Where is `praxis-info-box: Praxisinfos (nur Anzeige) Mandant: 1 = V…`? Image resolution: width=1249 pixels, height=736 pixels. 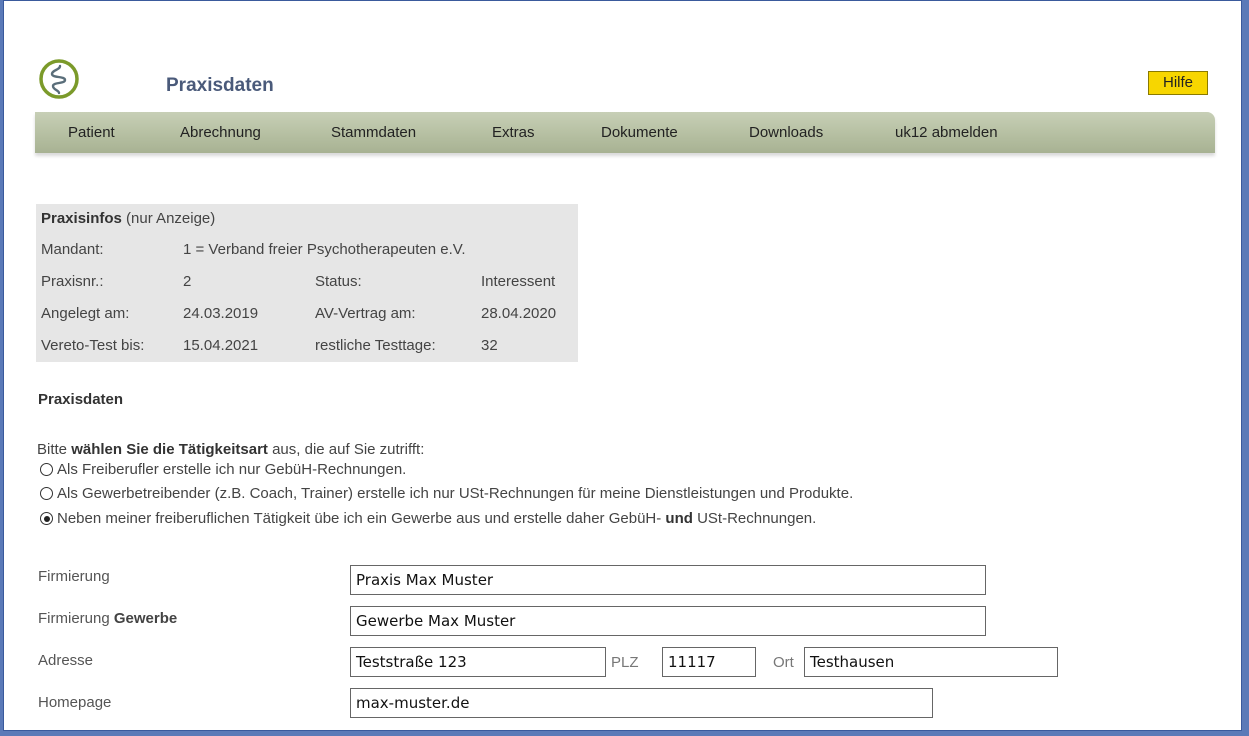
praxis-info-box: Praxisinfos (nur Anzeige) Mandant: 1 = V… is located at coordinates (307, 283).